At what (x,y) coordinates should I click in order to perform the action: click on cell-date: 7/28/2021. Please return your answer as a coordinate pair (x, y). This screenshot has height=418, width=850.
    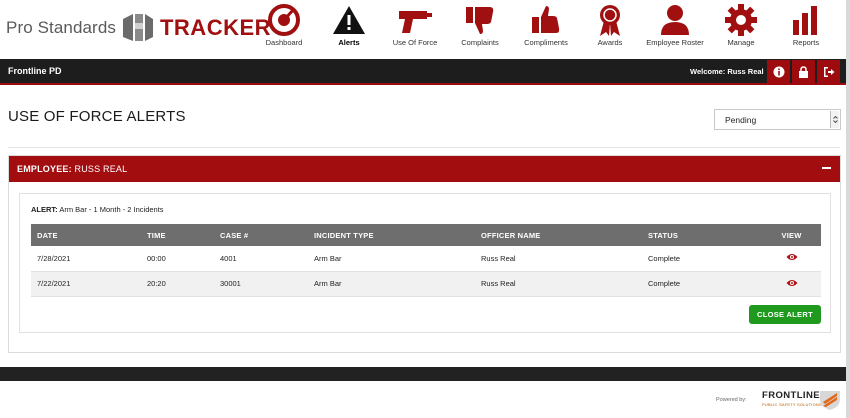
    Looking at the image, I should click on (86, 259).